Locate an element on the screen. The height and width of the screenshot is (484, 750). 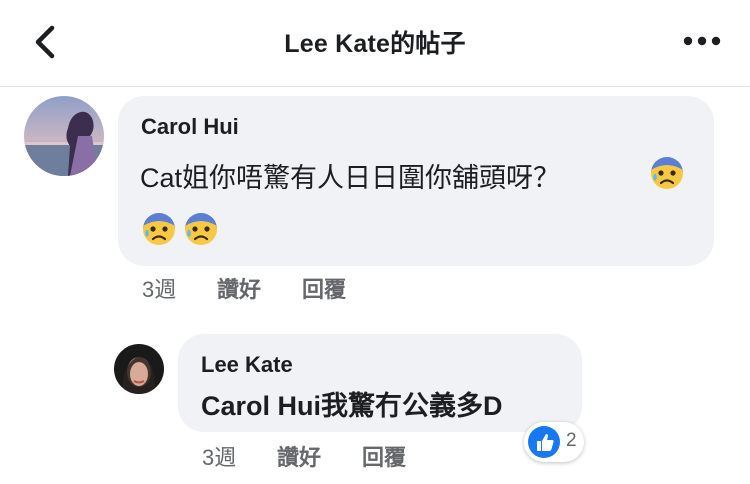
reaction-count: 2 is located at coordinates (571, 440).